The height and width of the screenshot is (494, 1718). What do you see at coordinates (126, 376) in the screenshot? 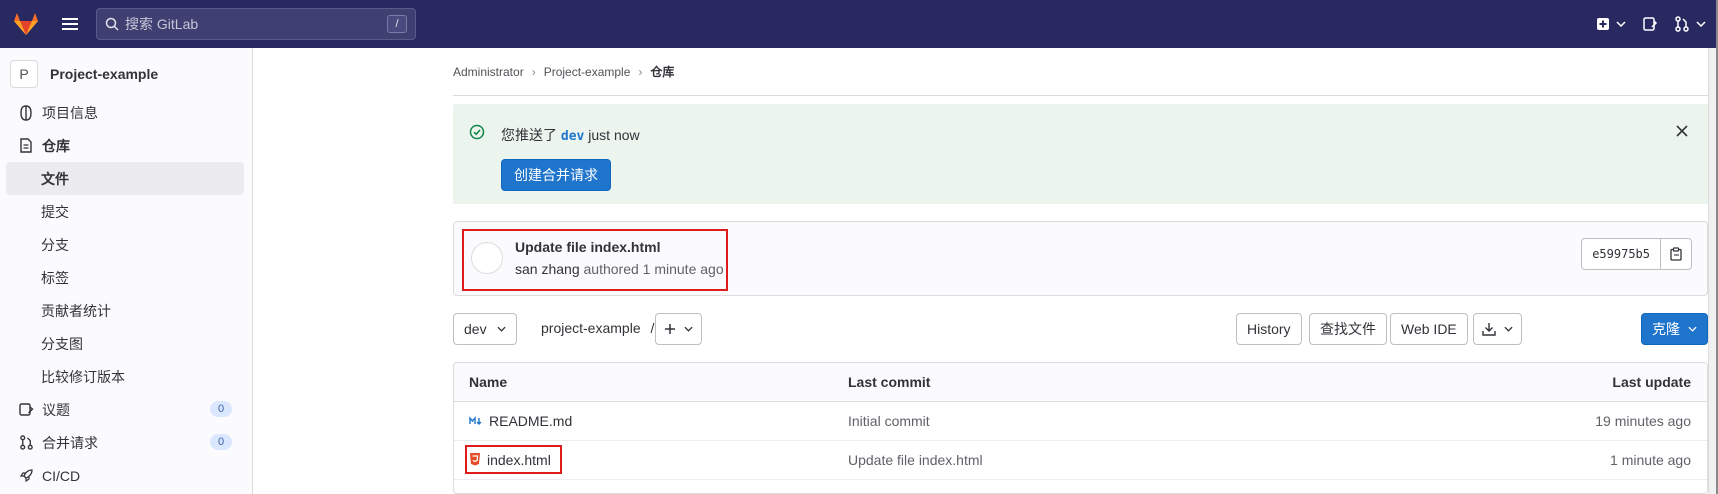
I see `sidebar-item-compare: 比较修订版本` at bounding box center [126, 376].